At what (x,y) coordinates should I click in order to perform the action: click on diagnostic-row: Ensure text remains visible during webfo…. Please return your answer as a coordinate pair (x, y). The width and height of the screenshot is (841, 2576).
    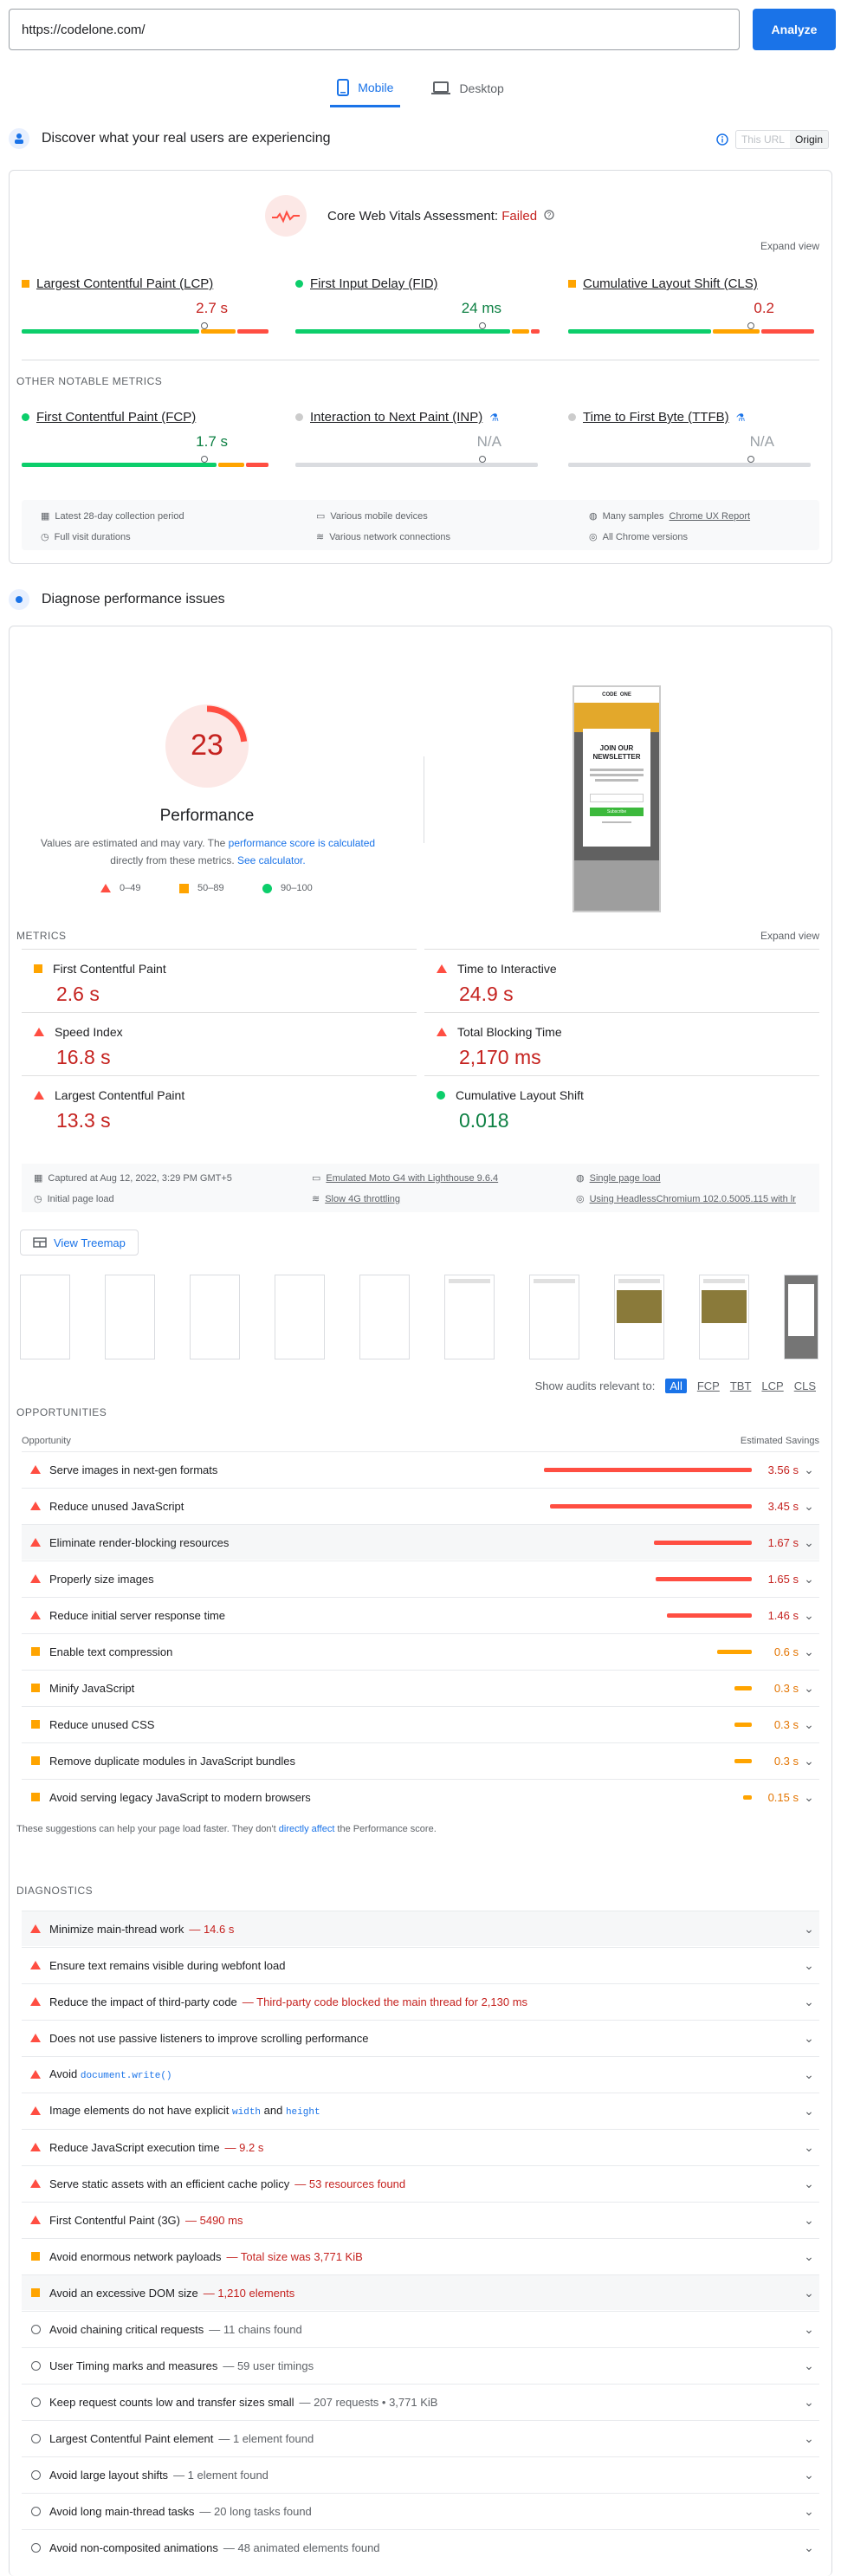
    Looking at the image, I should click on (420, 1965).